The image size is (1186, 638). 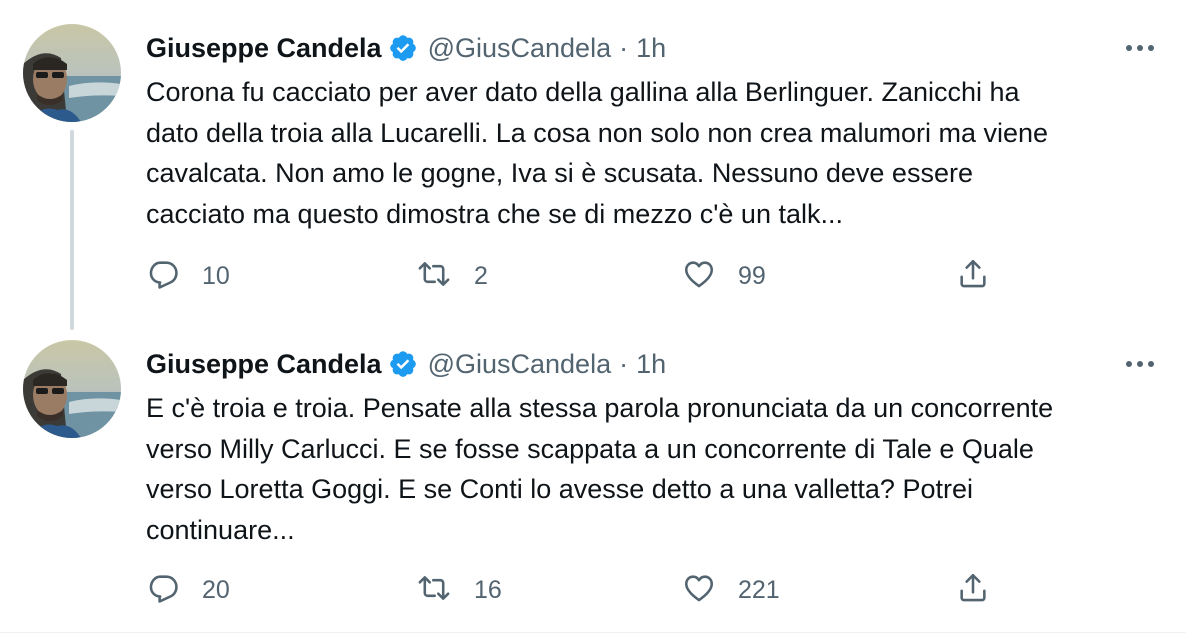 What do you see at coordinates (216, 275) in the screenshot?
I see `reply-count: 10` at bounding box center [216, 275].